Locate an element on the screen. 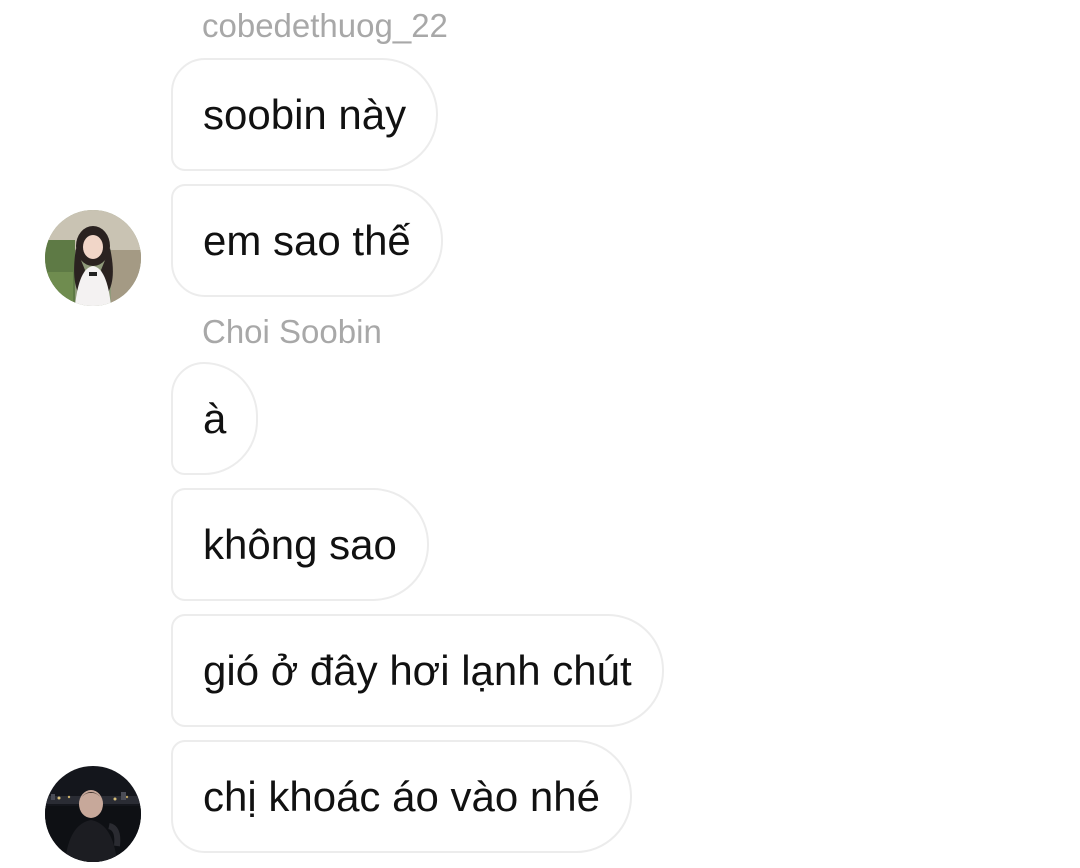 The height and width of the screenshot is (868, 1080). sender-name: Choi Soobin is located at coordinates (292, 331).